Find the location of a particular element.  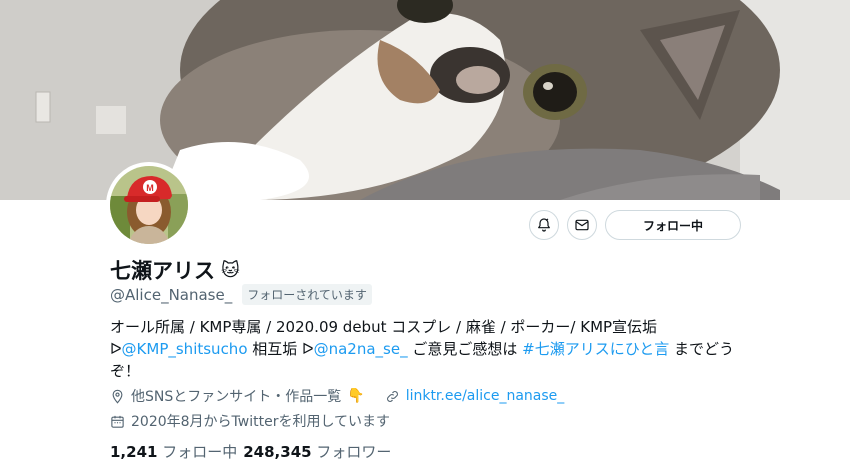

mail-icon is located at coordinates (582, 225).